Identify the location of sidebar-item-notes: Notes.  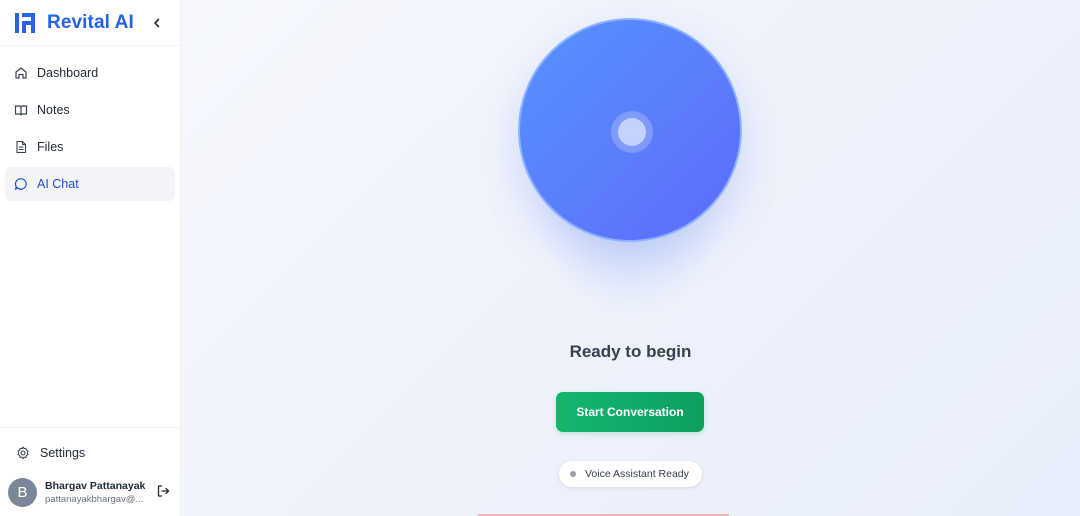
(90, 110).